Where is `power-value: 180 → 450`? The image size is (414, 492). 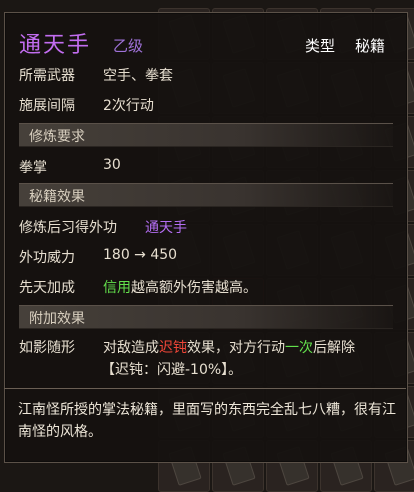 power-value: 180 → 450 is located at coordinates (140, 255).